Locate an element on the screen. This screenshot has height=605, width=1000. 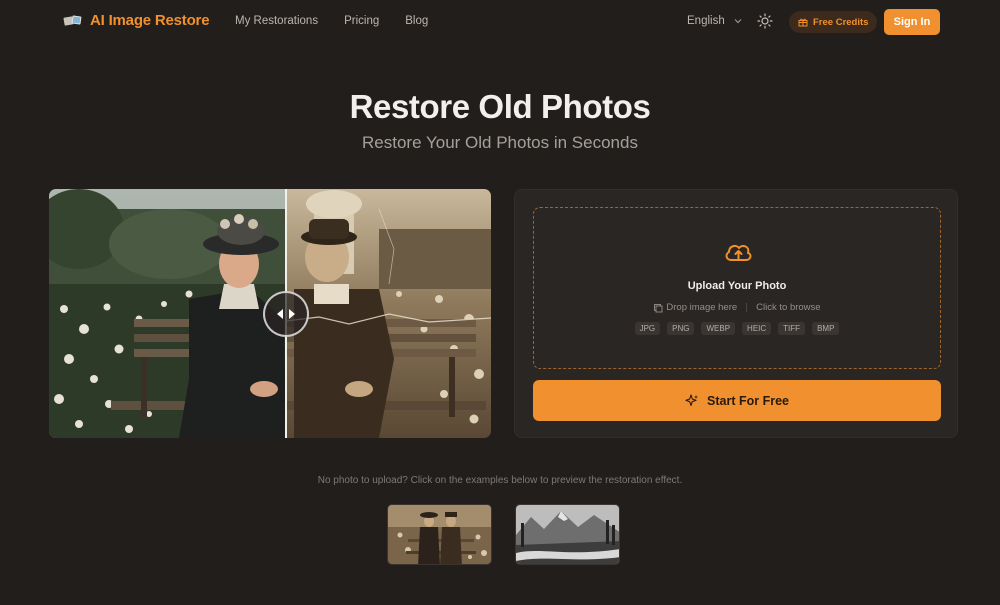
page-subtitle: Restore Your Old Photos in Seconds is located at coordinates (500, 142).